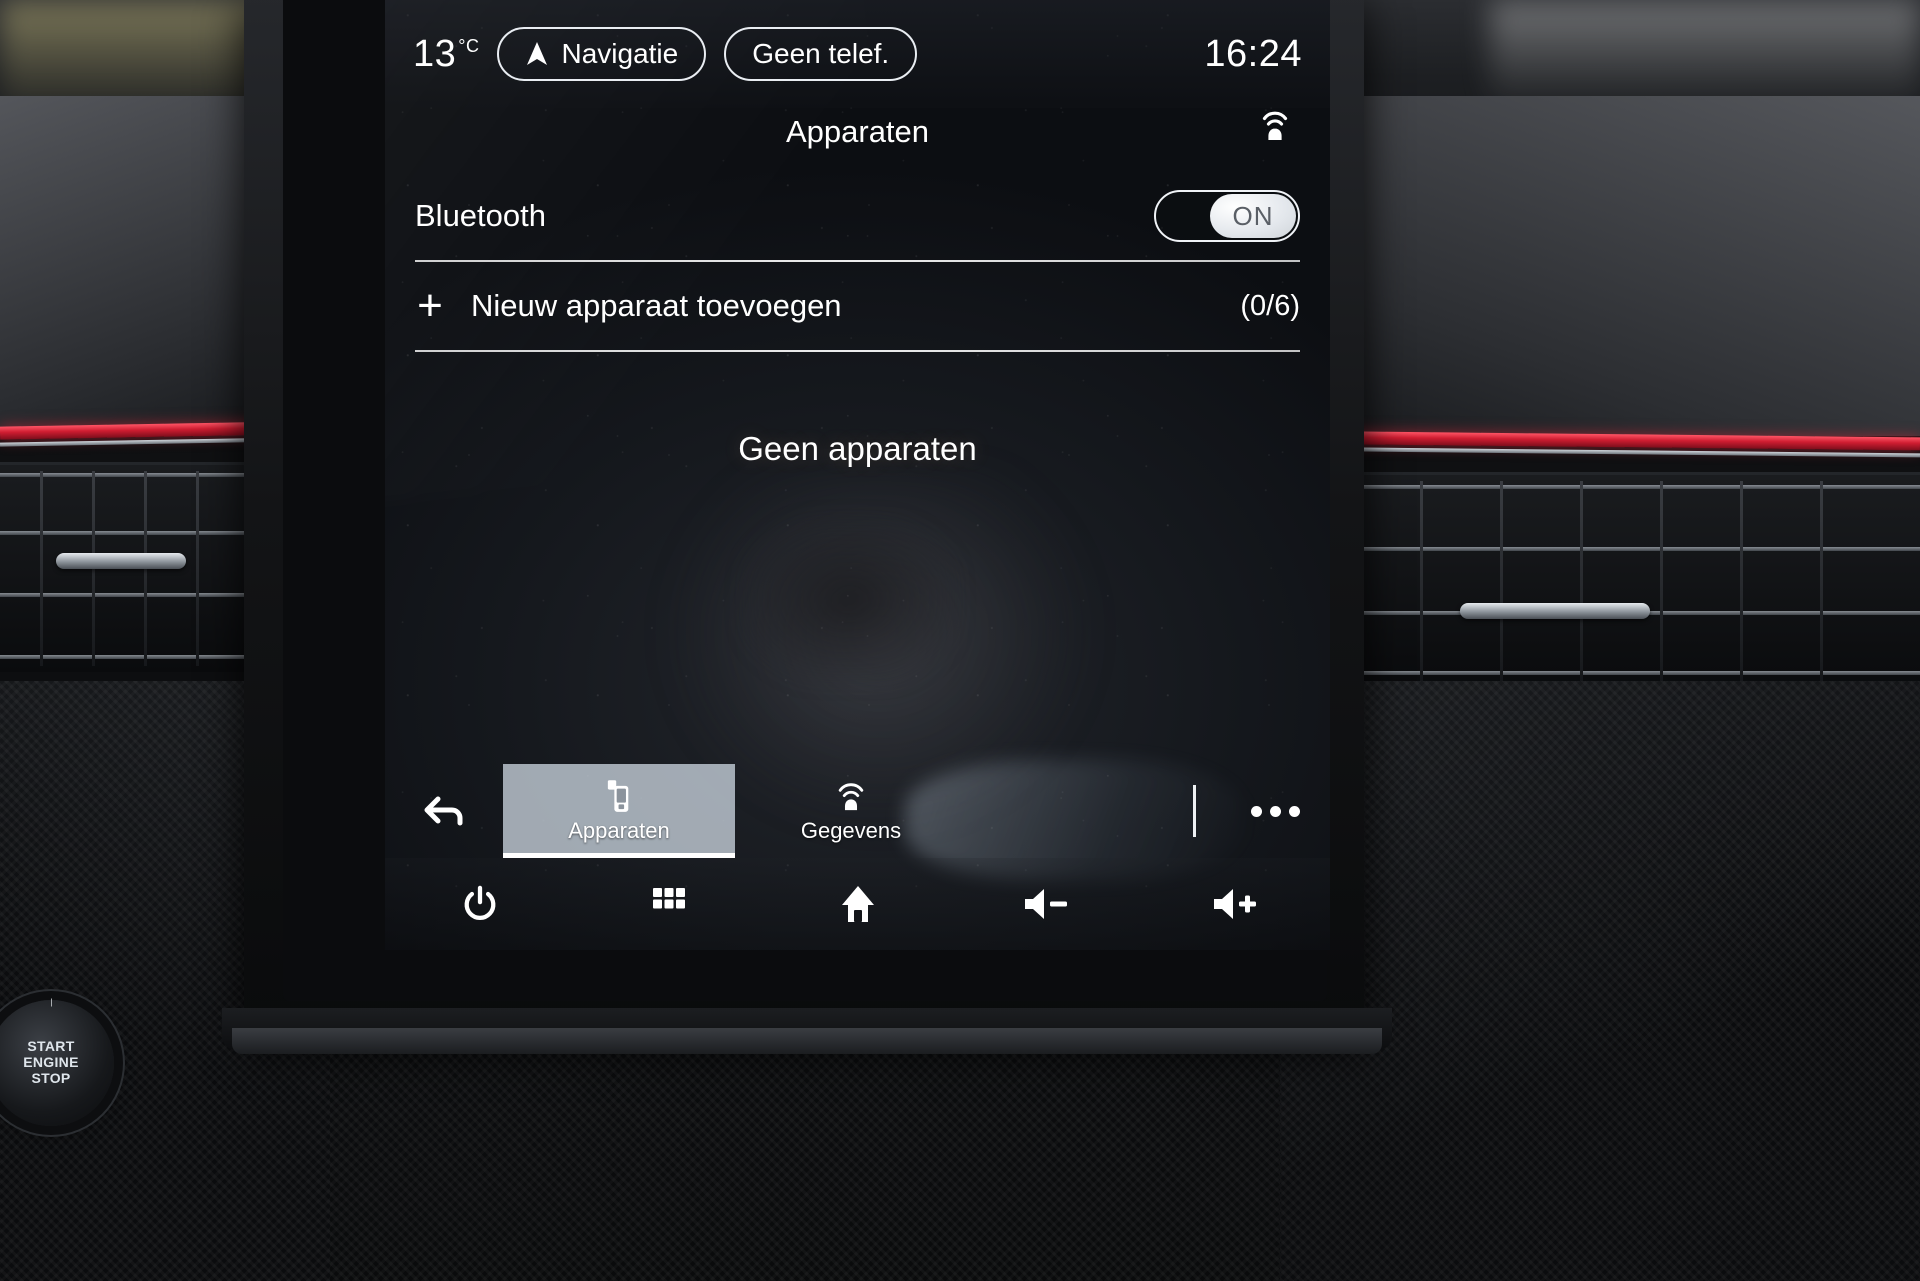  I want to click on home-button, so click(857, 904).